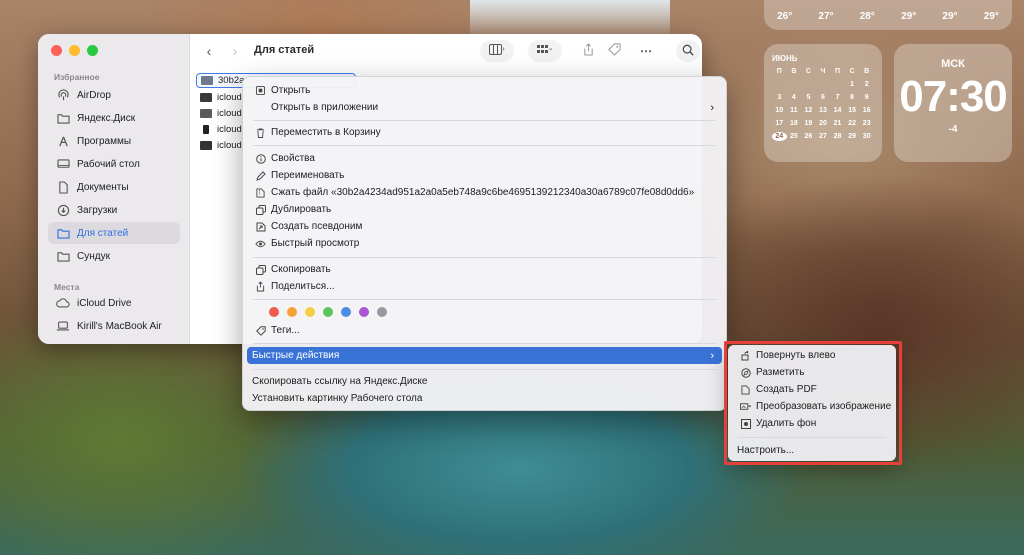 Image resolution: width=1024 pixels, height=555 pixels. What do you see at coordinates (888, 15) in the screenshot?
I see `weather-widget: 26° 27° 28° 29° 29° 29°` at bounding box center [888, 15].